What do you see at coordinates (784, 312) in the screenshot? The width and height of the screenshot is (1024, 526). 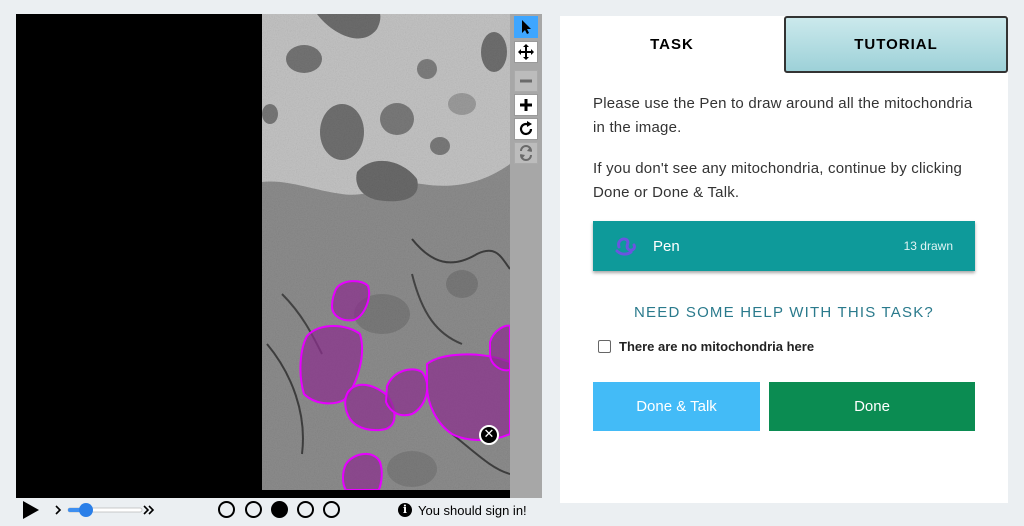 I see `help-link: NEED SOME HELP WITH THIS TASK?` at bounding box center [784, 312].